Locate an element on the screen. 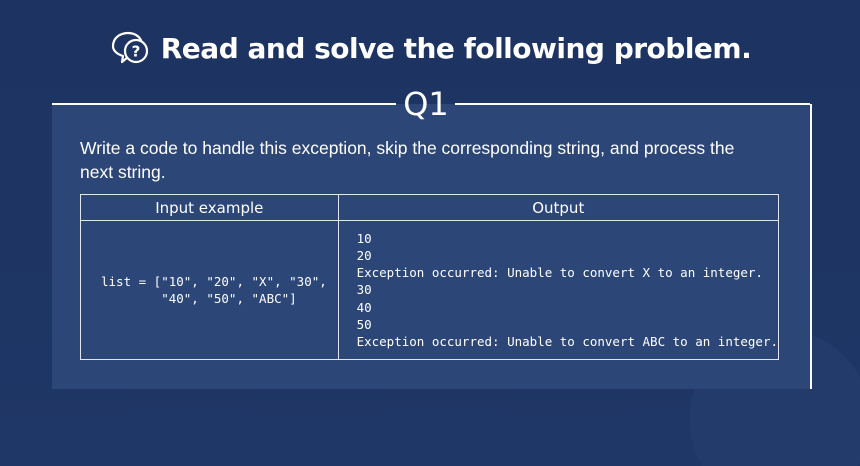 Image resolution: width=860 pixels, height=466 pixels. divider-right is located at coordinates (632, 104).